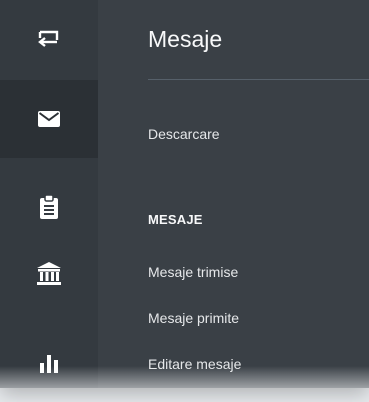  I want to click on edit-messages-link: Editare mesaje, so click(194, 364).